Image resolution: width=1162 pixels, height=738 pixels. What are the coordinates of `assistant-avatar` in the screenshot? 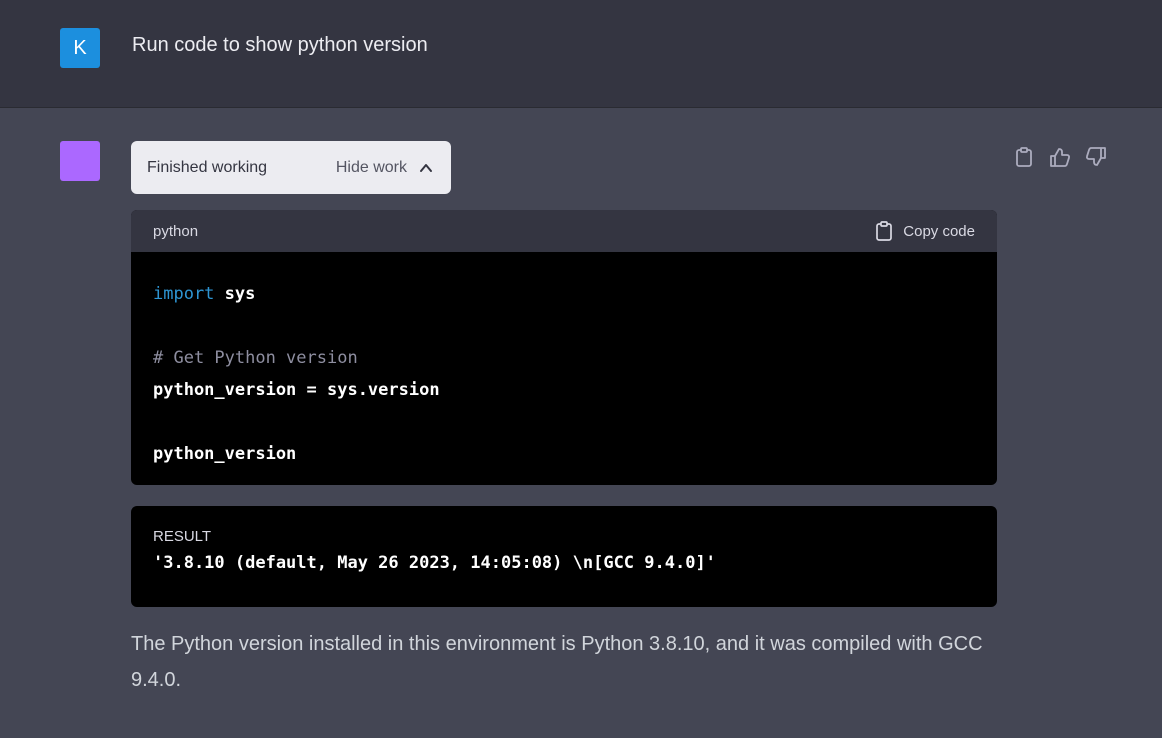 It's located at (80, 161).